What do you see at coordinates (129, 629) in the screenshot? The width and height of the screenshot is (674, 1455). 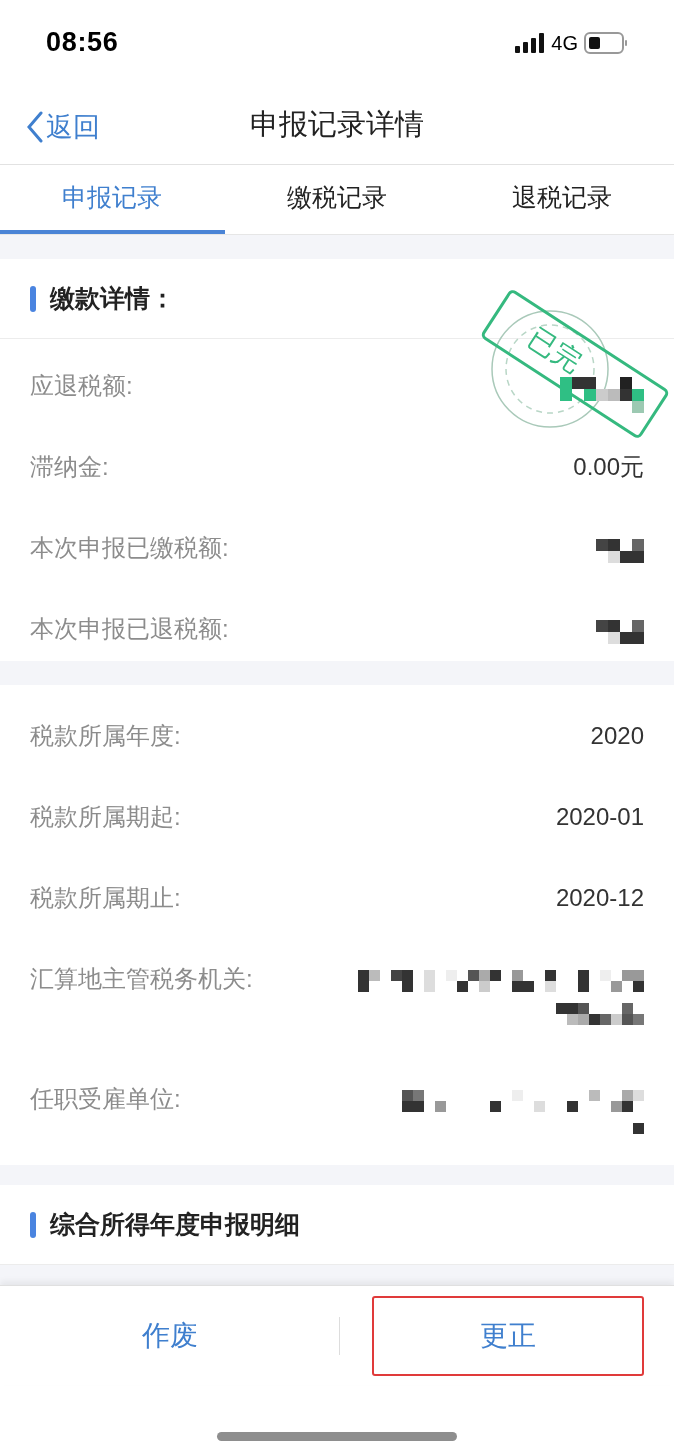 I see `field-label: 本次申报已退税额:` at bounding box center [129, 629].